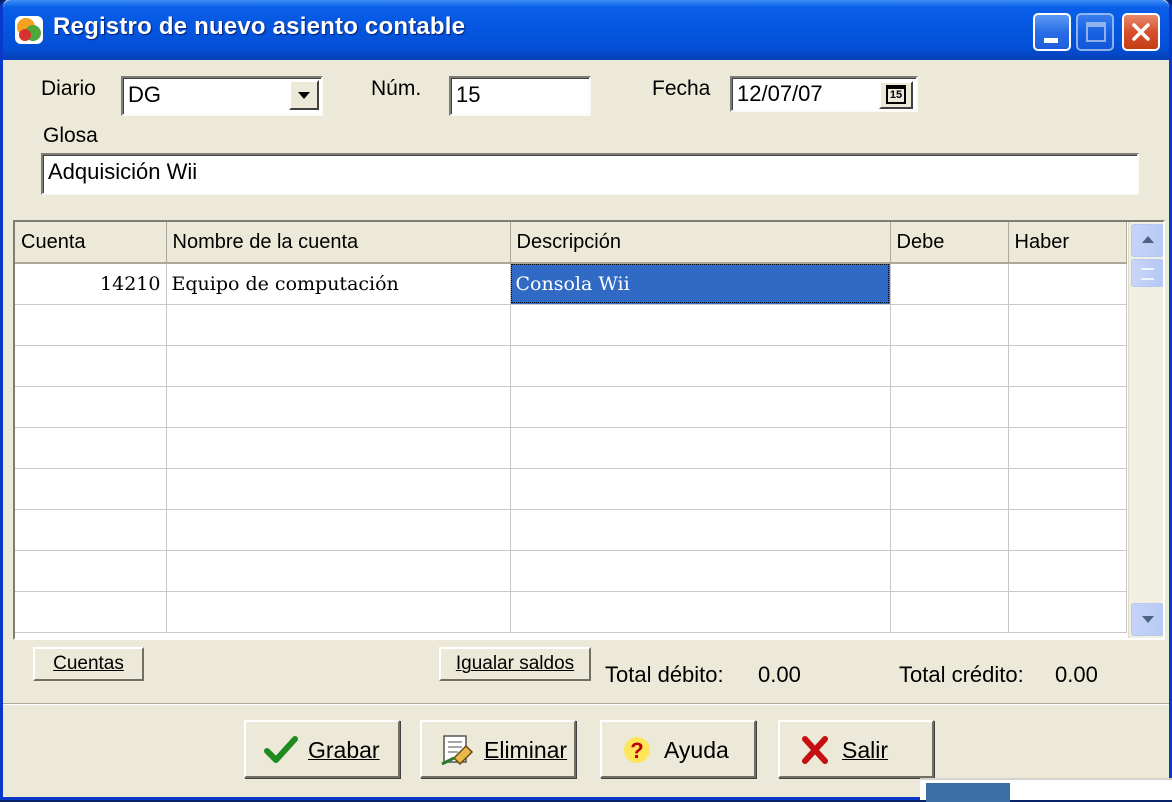  I want to click on column-header-cuenta: Cuenta, so click(91, 243).